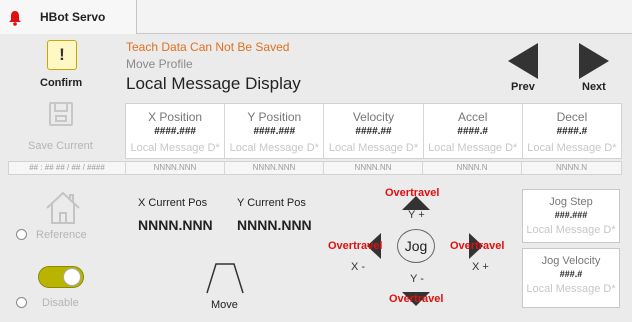 The width and height of the screenshot is (632, 322). Describe the element at coordinates (571, 274) in the screenshot. I see `jog-velocity-value: ###.#` at that location.